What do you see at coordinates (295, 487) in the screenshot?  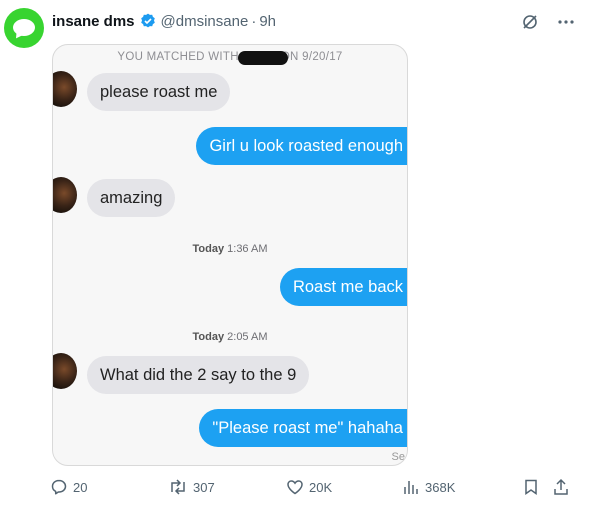 I see `heart-icon` at bounding box center [295, 487].